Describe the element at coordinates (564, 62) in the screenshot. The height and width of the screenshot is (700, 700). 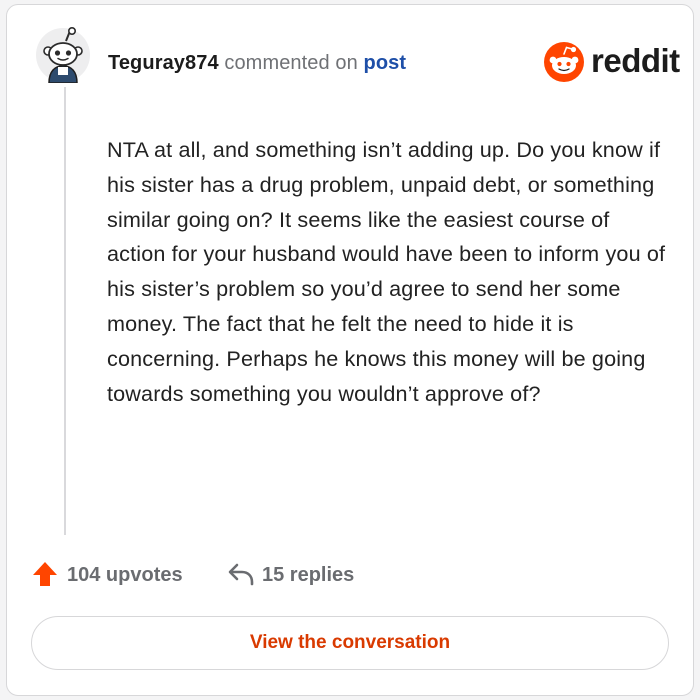
I see `reddit-snoo-icon` at that location.